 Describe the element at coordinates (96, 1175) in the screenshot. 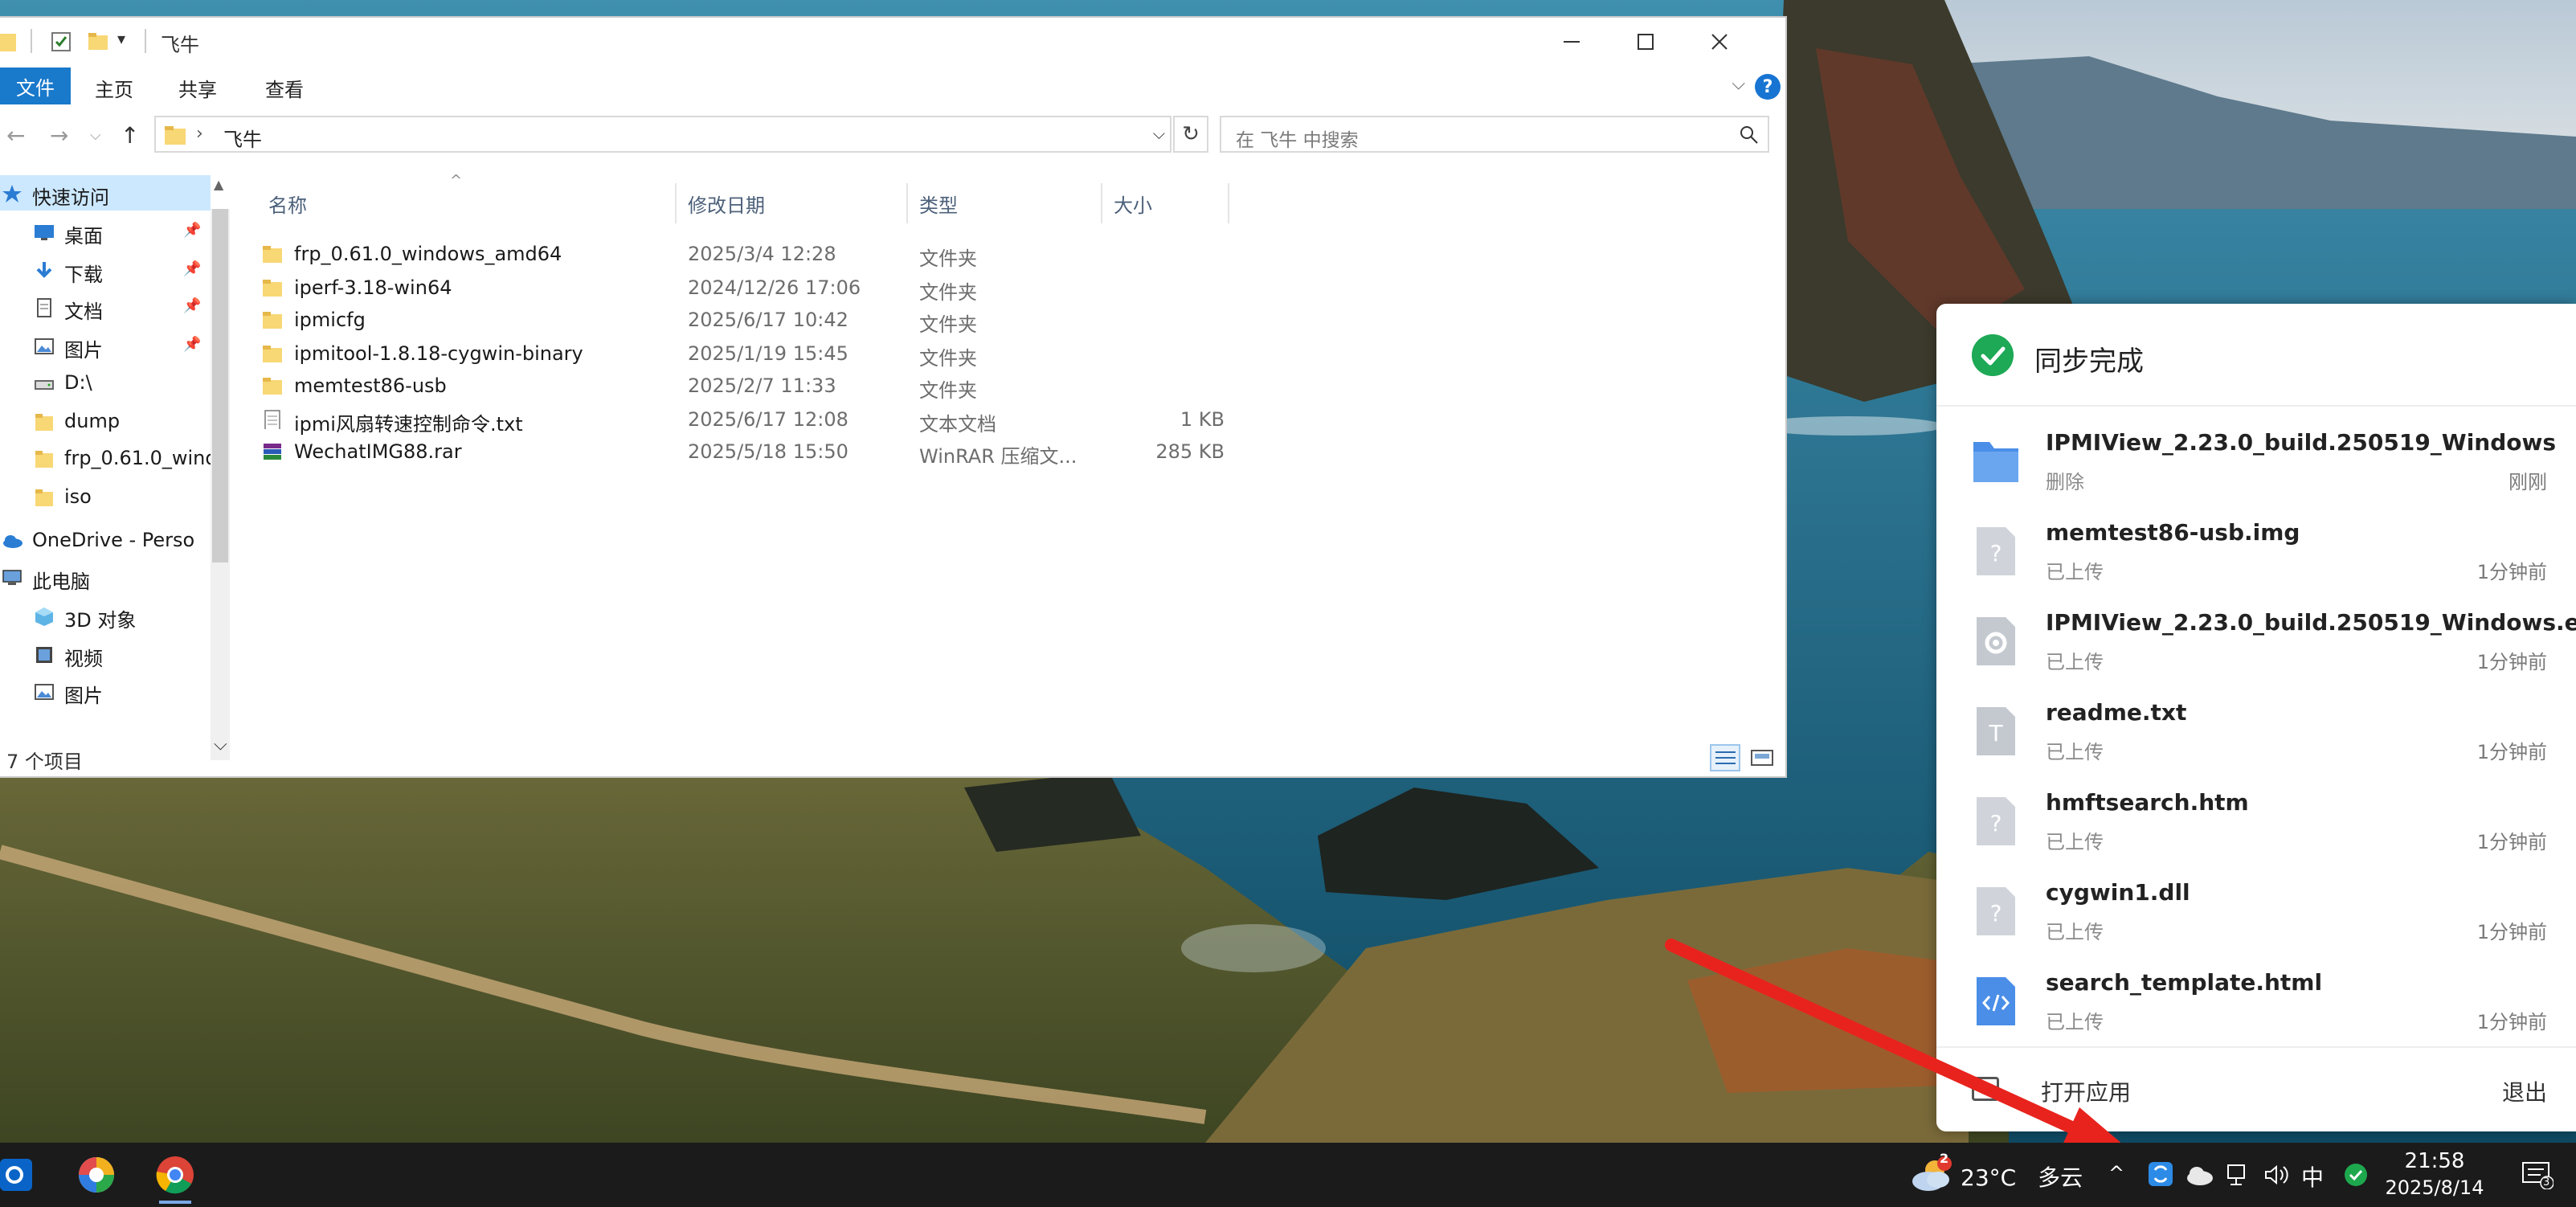

I see `photos-app-button` at that location.